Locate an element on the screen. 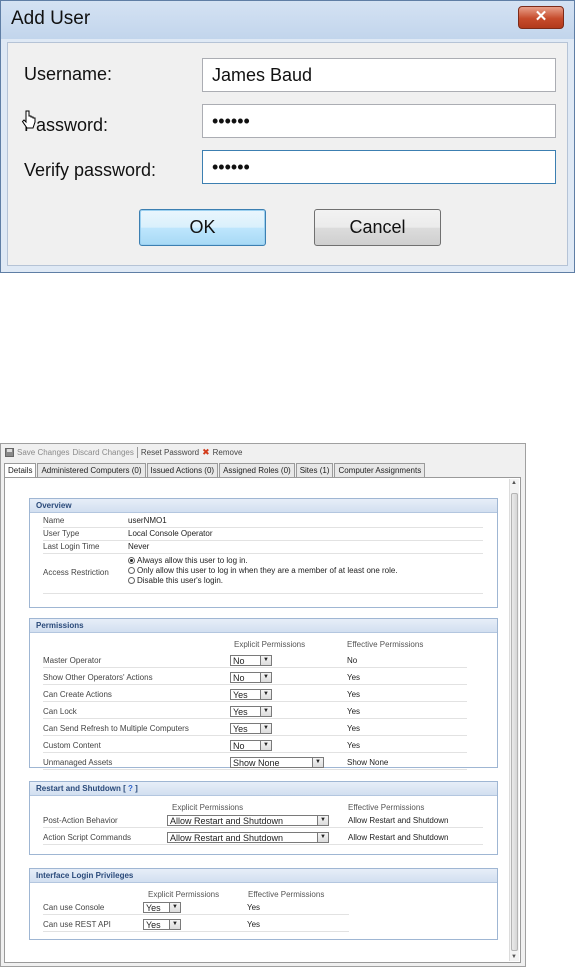  vertical-scrollbar: ▲ ▼ is located at coordinates (514, 720).